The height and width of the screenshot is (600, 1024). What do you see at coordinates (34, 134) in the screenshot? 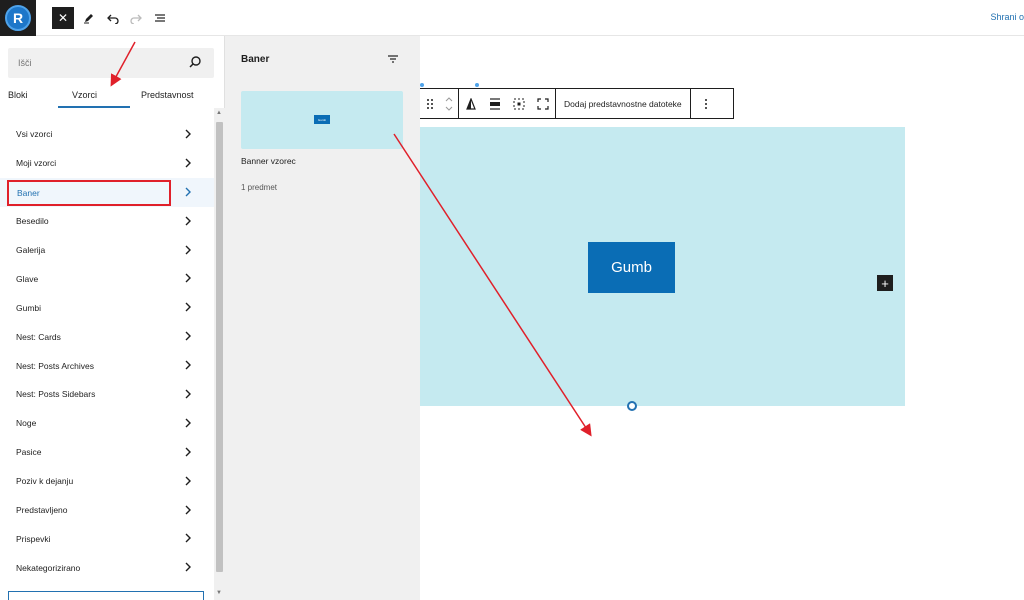
I see `category-label: Vsi vzorci` at bounding box center [34, 134].